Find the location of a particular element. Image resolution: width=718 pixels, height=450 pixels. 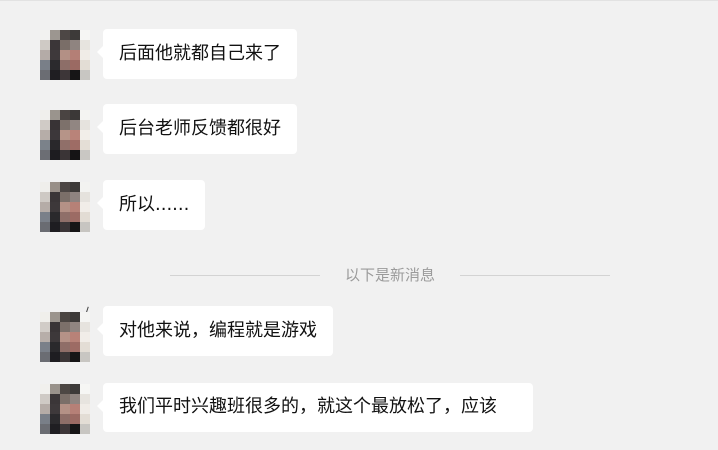

divider-line-left is located at coordinates (245, 275).